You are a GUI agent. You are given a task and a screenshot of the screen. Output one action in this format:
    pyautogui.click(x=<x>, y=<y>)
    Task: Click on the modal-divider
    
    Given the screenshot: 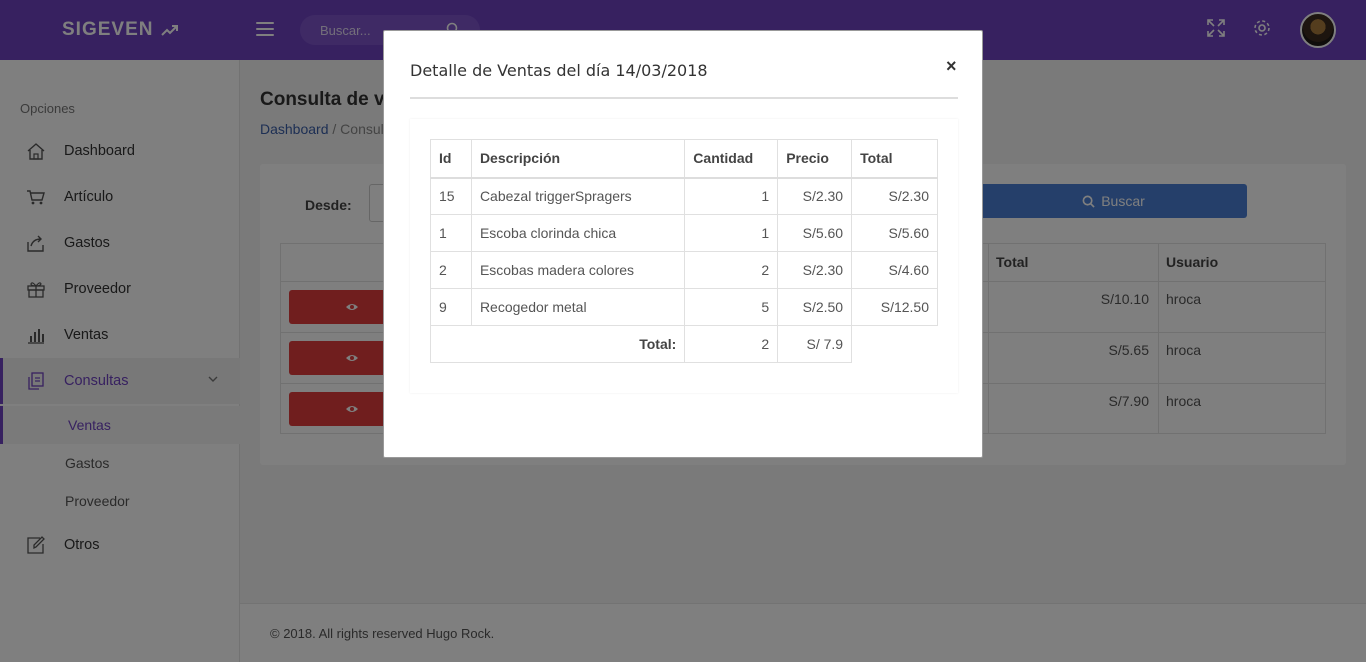 What is the action you would take?
    pyautogui.click(x=684, y=98)
    